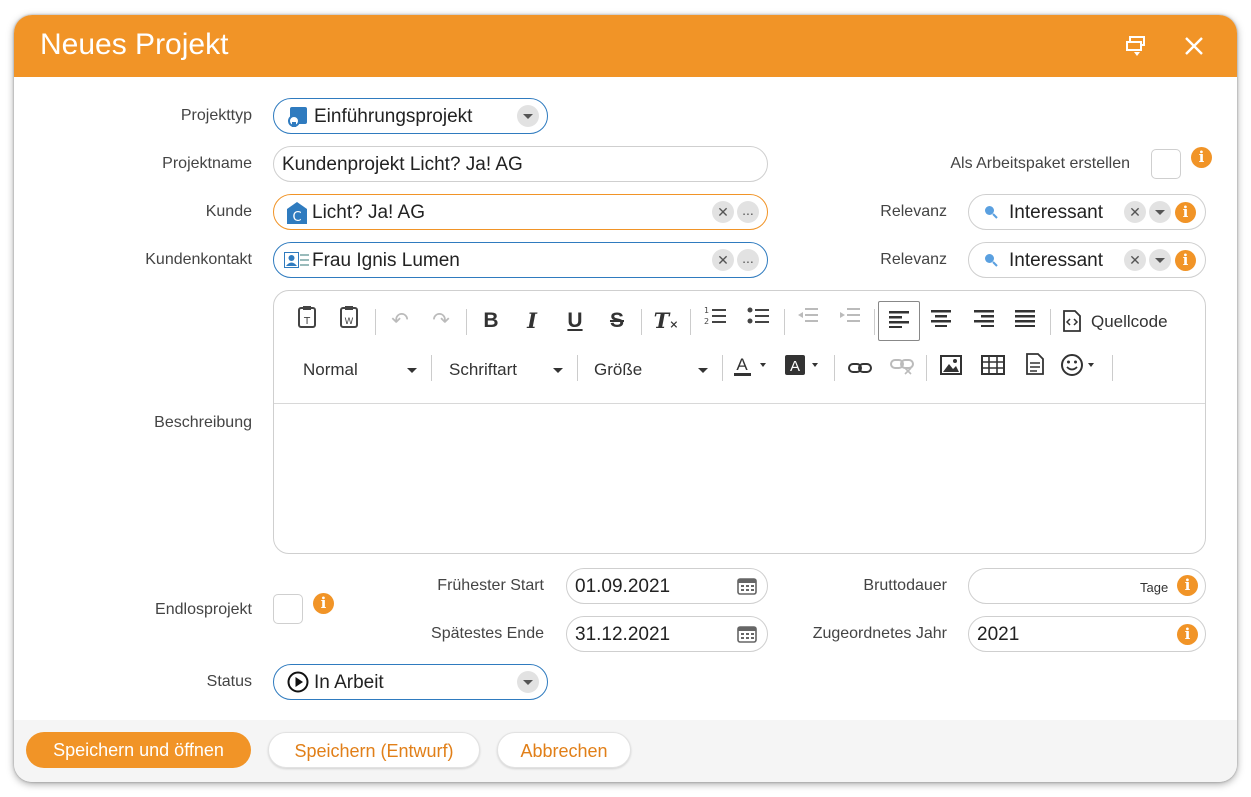  What do you see at coordinates (998, 634) in the screenshot?
I see `zugeordnetes-jahr-value: 2021` at bounding box center [998, 634].